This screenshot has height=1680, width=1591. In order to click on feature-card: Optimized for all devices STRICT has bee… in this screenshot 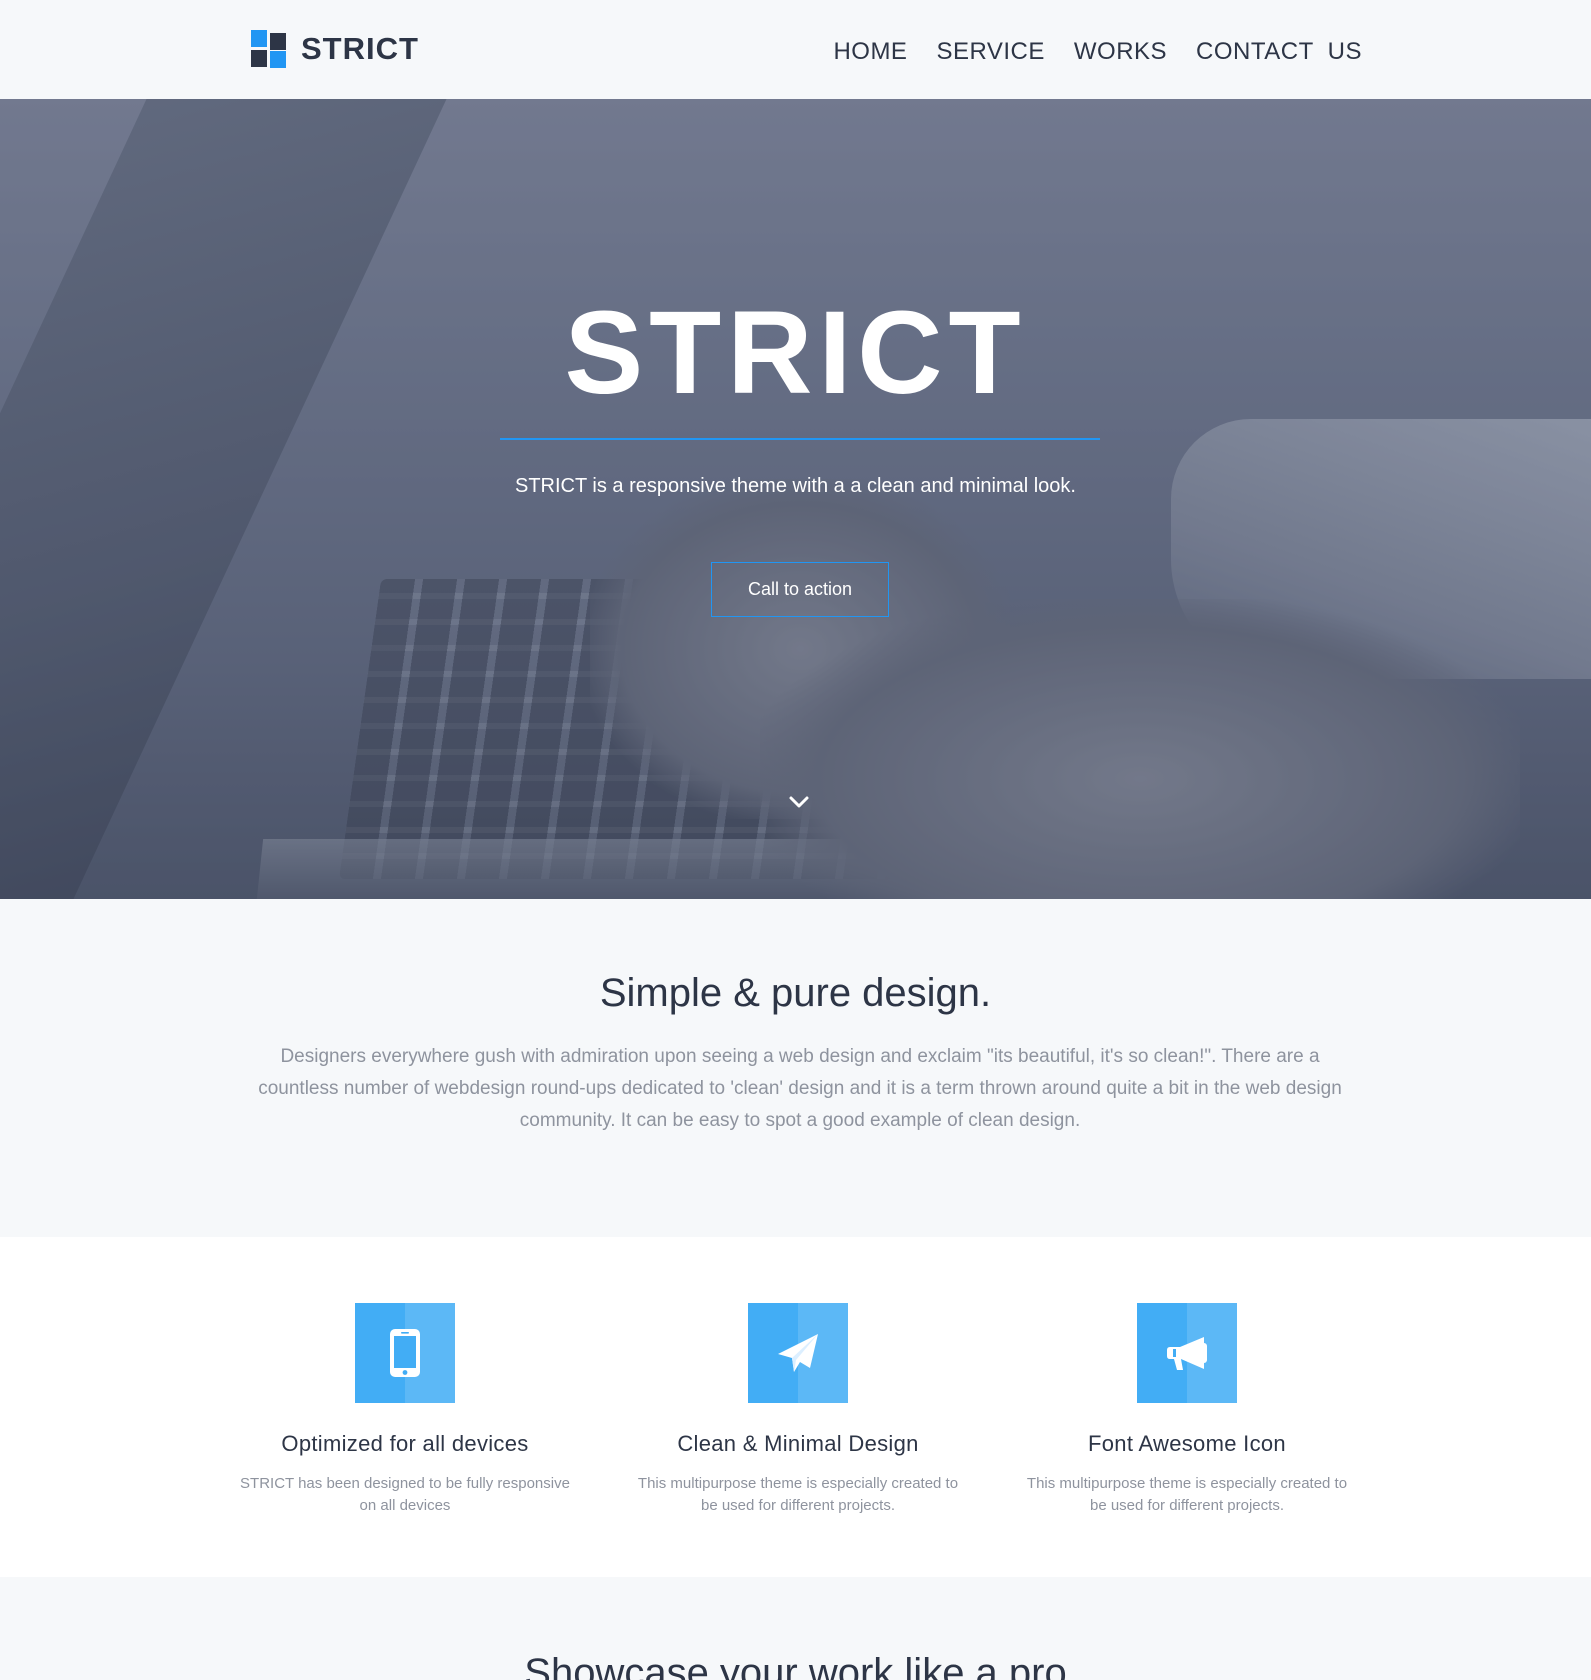, I will do `click(405, 1410)`.